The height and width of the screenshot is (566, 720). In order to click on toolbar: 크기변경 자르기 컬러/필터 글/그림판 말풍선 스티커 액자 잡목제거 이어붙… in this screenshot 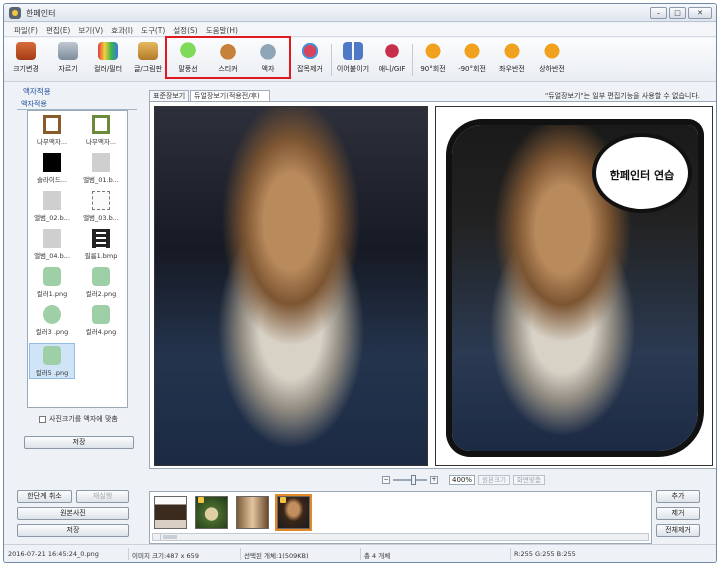, I will do `click(360, 60)`.